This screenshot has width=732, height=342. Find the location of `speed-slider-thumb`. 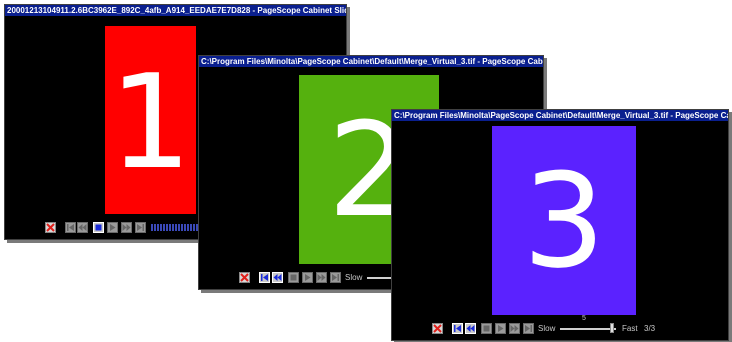

speed-slider-thumb is located at coordinates (612, 328).